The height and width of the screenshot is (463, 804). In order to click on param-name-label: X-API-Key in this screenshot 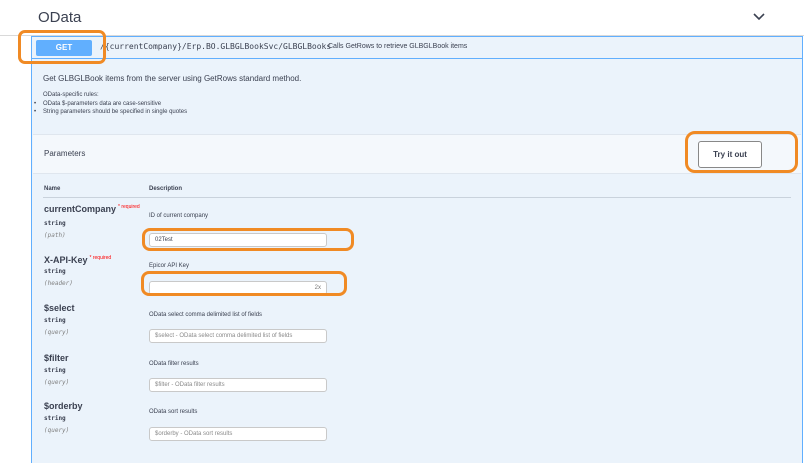, I will do `click(66, 260)`.